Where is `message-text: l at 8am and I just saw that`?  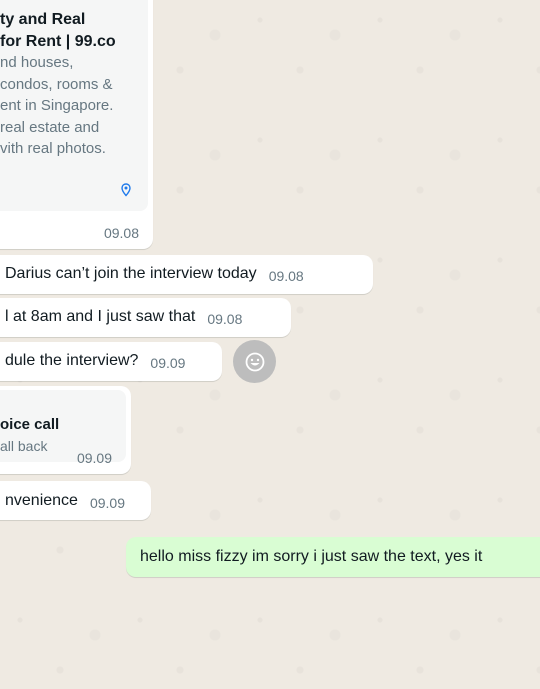 message-text: l at 8am and I just saw that is located at coordinates (100, 316).